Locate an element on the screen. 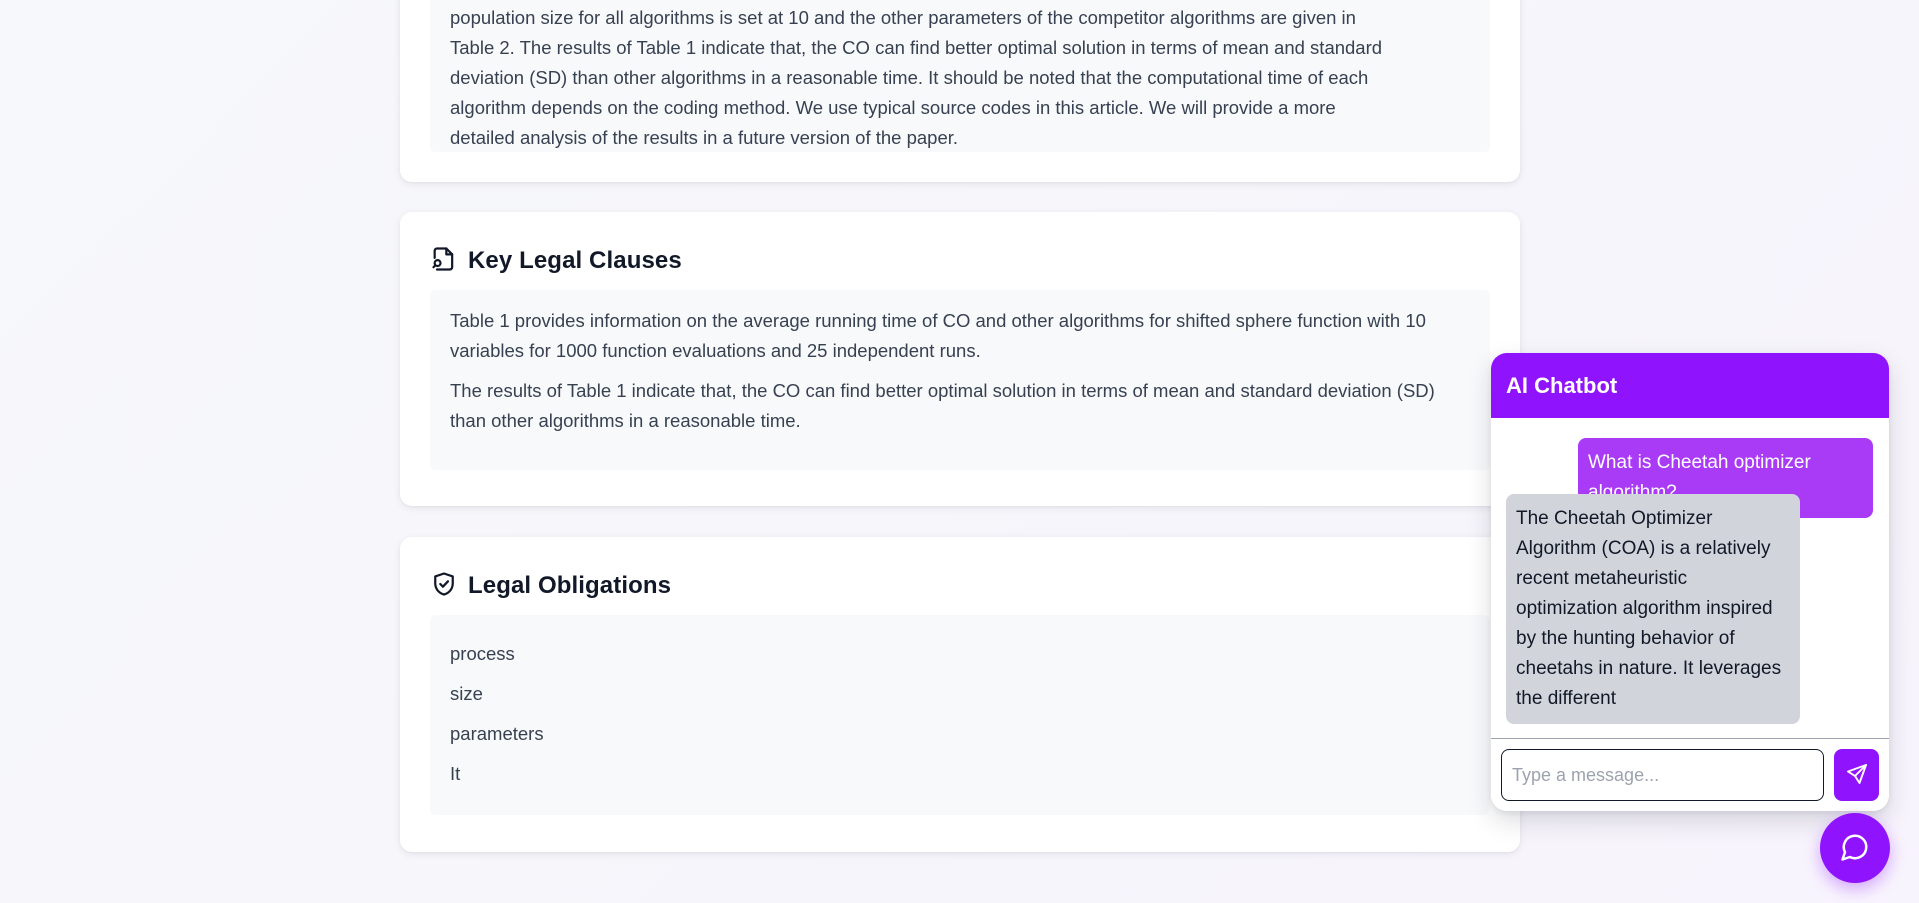 This screenshot has height=903, width=1919. chat-toggle-button is located at coordinates (1855, 848).